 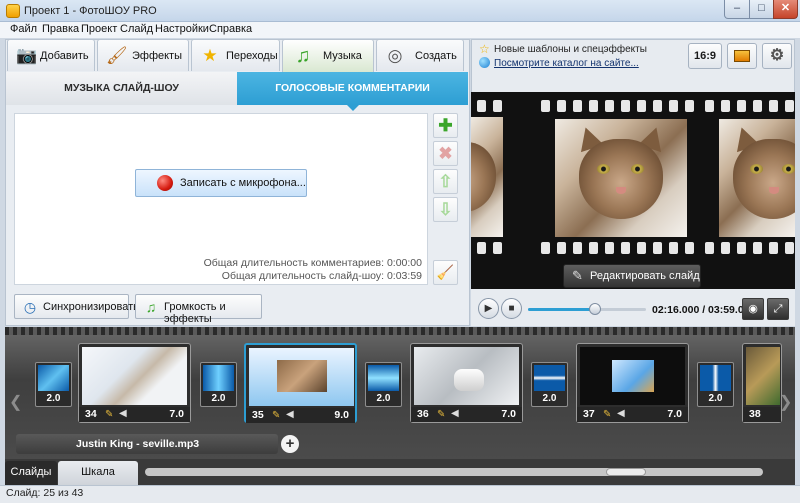 I want to click on slide-number: 34, so click(x=91, y=414).